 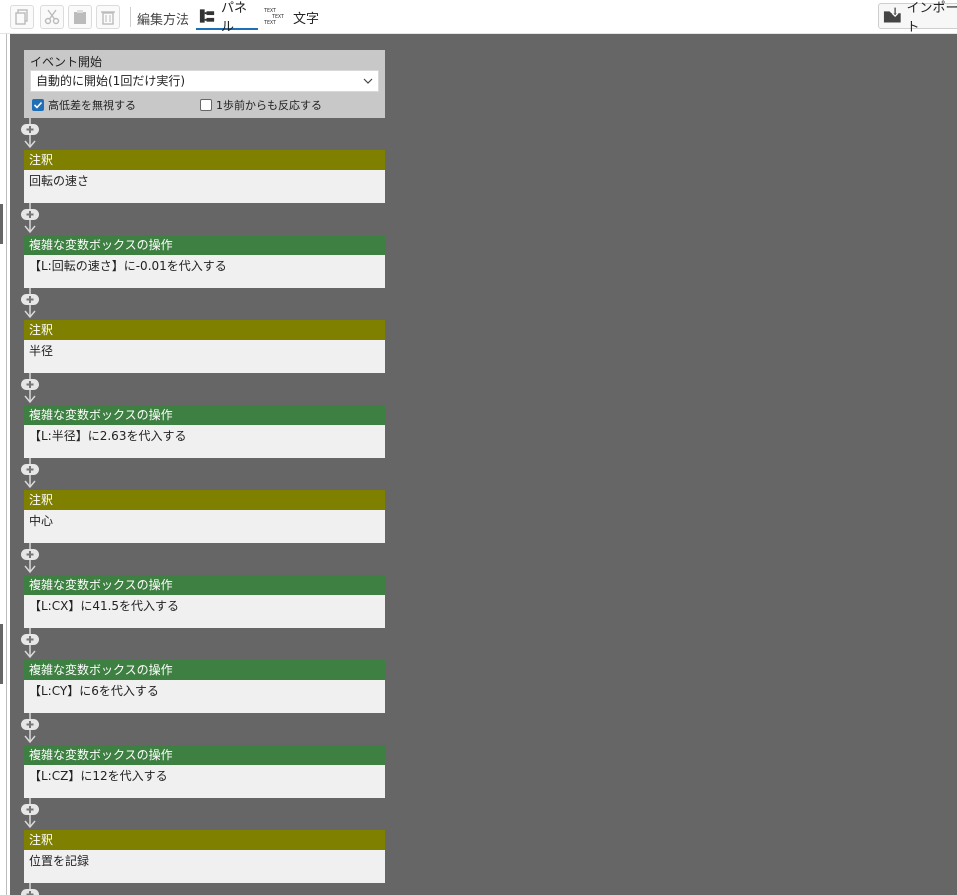 What do you see at coordinates (1, 224) in the screenshot?
I see `splitter-handle` at bounding box center [1, 224].